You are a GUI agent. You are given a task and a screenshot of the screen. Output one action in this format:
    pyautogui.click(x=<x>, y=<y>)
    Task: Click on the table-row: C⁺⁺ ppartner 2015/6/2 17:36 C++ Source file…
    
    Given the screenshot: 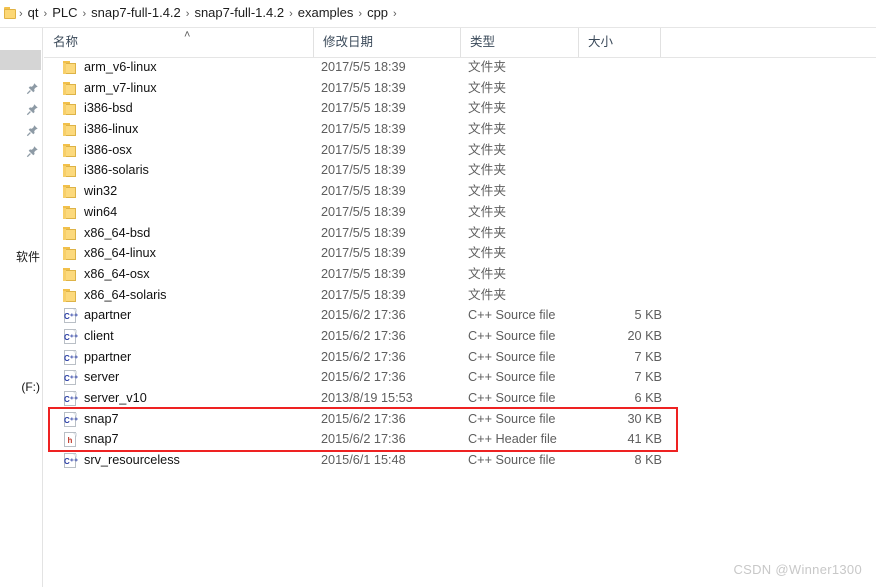 What is the action you would take?
    pyautogui.click(x=460, y=357)
    